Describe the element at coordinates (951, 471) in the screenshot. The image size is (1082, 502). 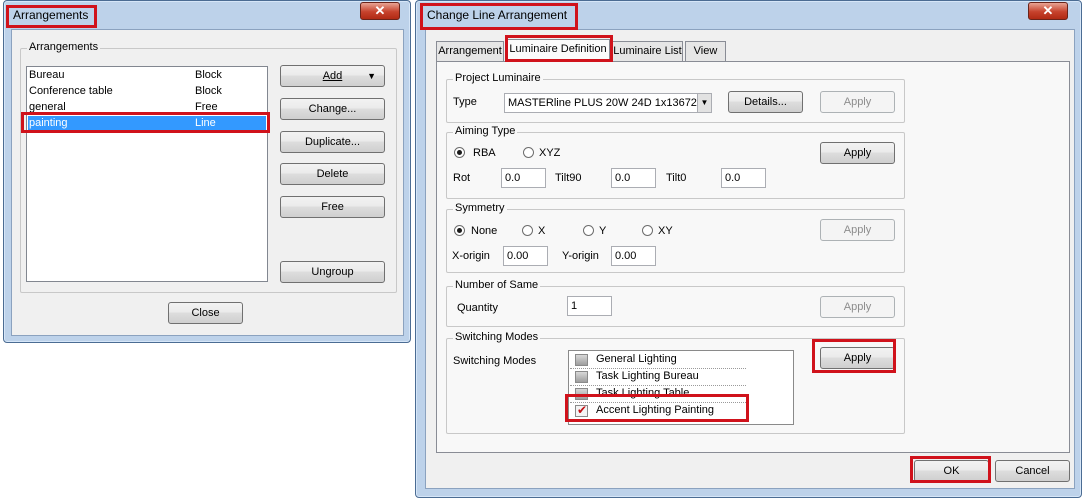
I see `ok-button: OK` at that location.